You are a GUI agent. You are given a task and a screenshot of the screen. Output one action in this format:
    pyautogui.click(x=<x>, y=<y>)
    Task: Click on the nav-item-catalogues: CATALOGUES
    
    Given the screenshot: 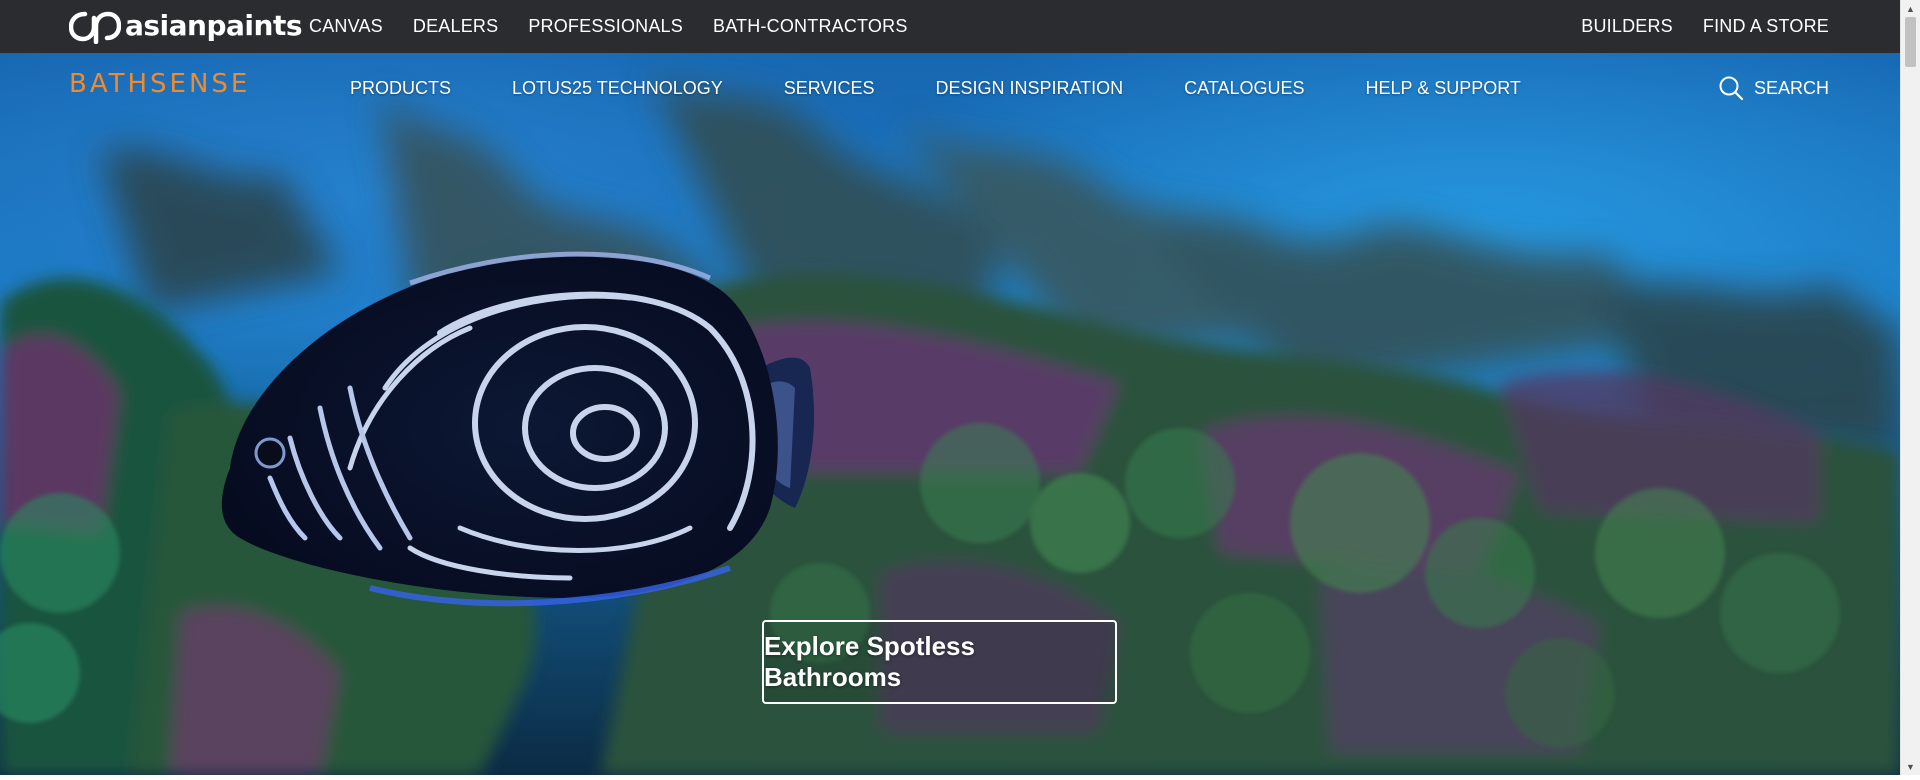 What is the action you would take?
    pyautogui.click(x=1244, y=88)
    